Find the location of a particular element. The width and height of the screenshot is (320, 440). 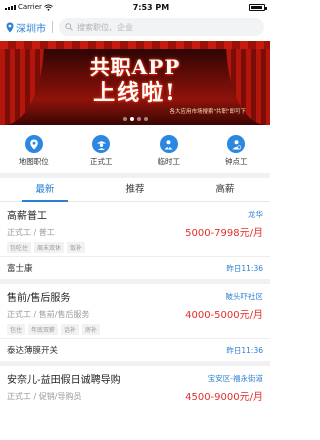

location-pin-icon is located at coordinates (10, 27).